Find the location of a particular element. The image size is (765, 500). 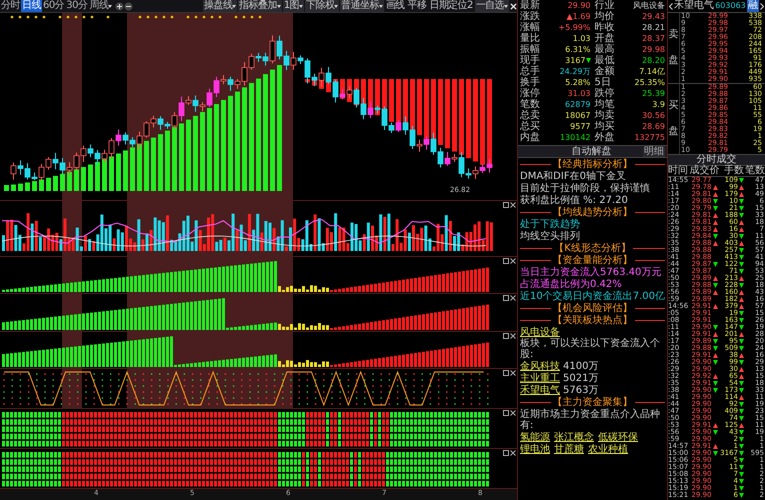

side-label: 买盘 is located at coordinates (673, 119).